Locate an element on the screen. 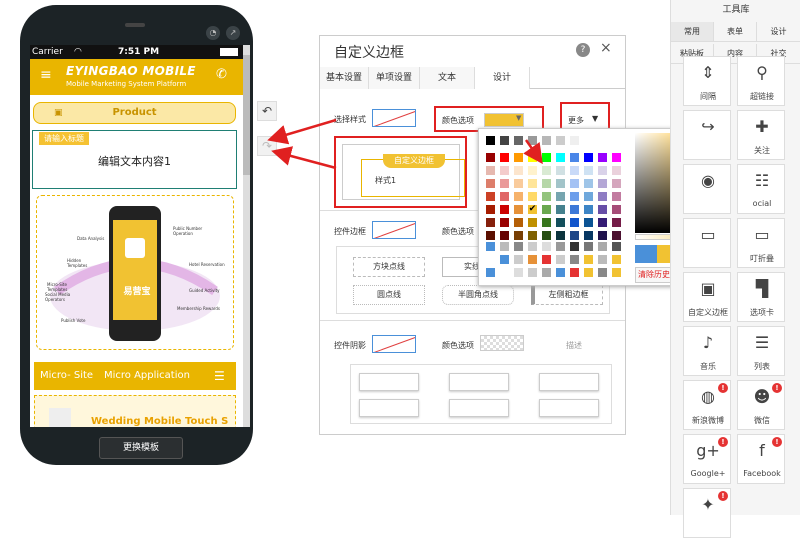 This screenshot has height=538, width=800. list-menu-icon: ☰ is located at coordinates (219, 376).